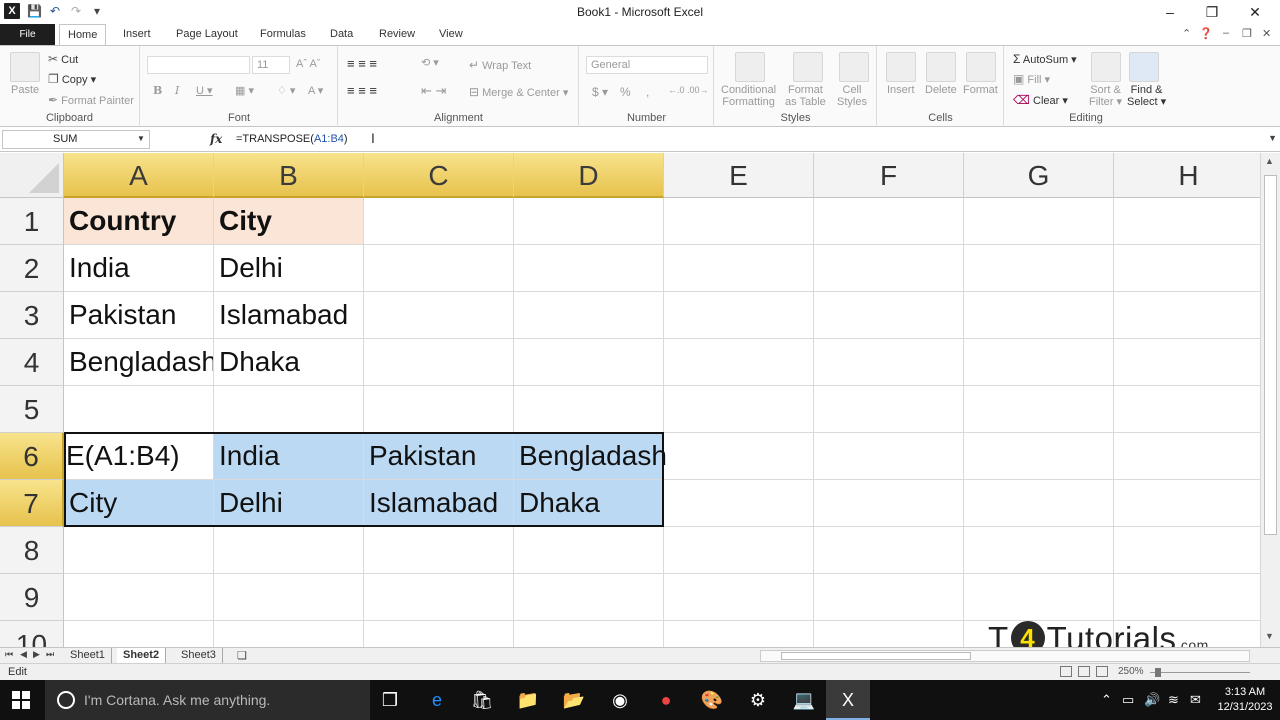 Image resolution: width=1280 pixels, height=720 pixels. Describe the element at coordinates (848, 700) in the screenshot. I see `excel-taskbar-icon: X` at that location.